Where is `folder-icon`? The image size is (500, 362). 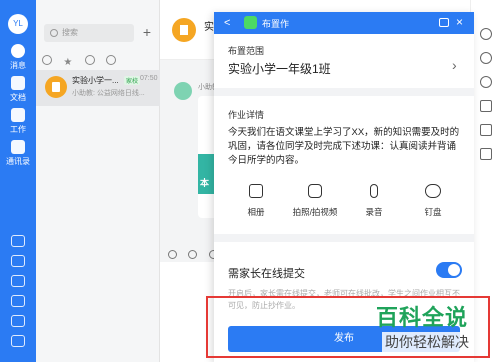
folder-icon is located at coordinates (486, 106).